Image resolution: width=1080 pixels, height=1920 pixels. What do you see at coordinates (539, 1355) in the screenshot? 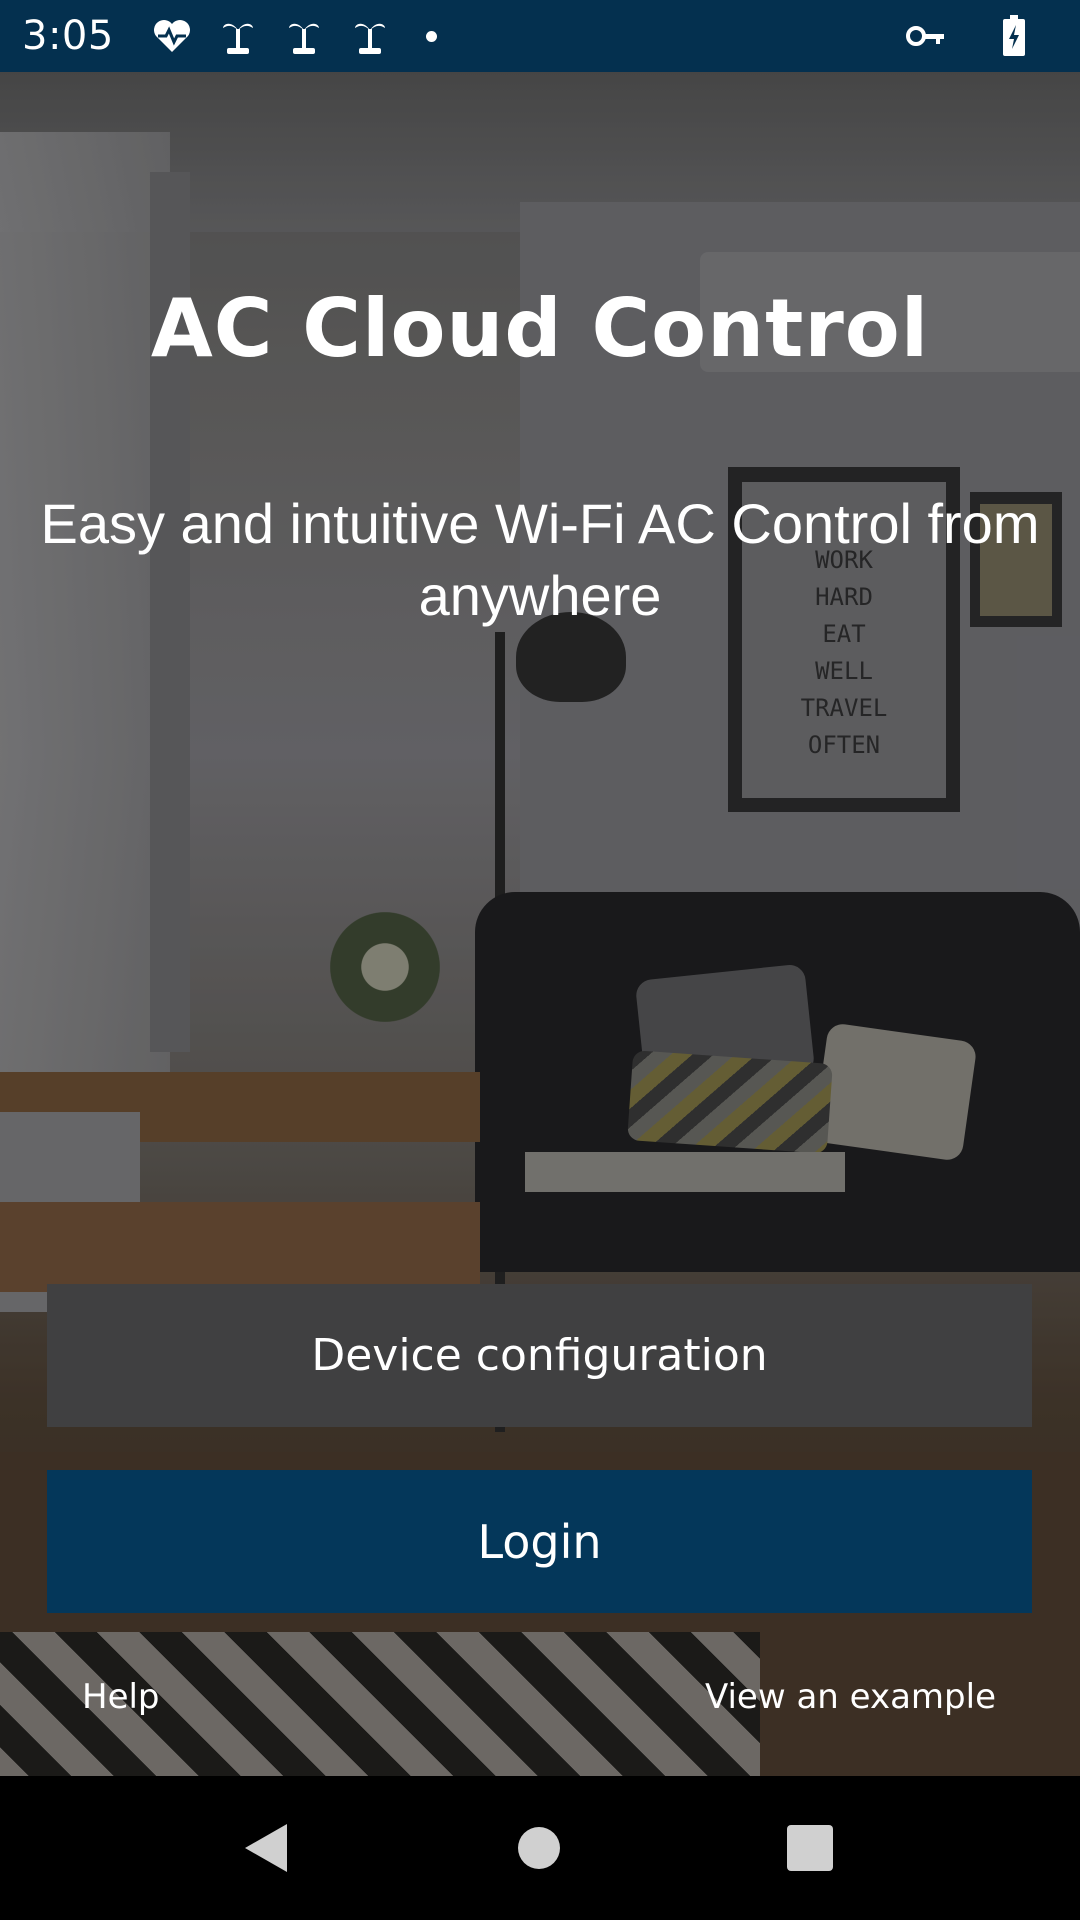
I see `device-configuration-button: Device configuration` at bounding box center [539, 1355].